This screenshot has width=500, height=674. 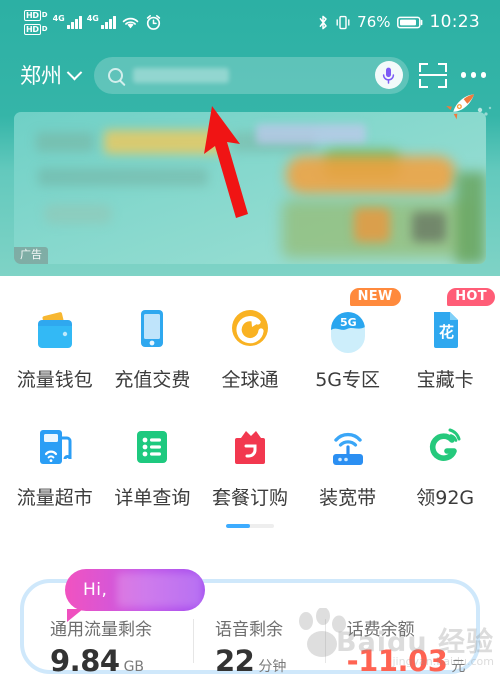 I want to click on grid-item-label: 领92G, so click(x=445, y=498).